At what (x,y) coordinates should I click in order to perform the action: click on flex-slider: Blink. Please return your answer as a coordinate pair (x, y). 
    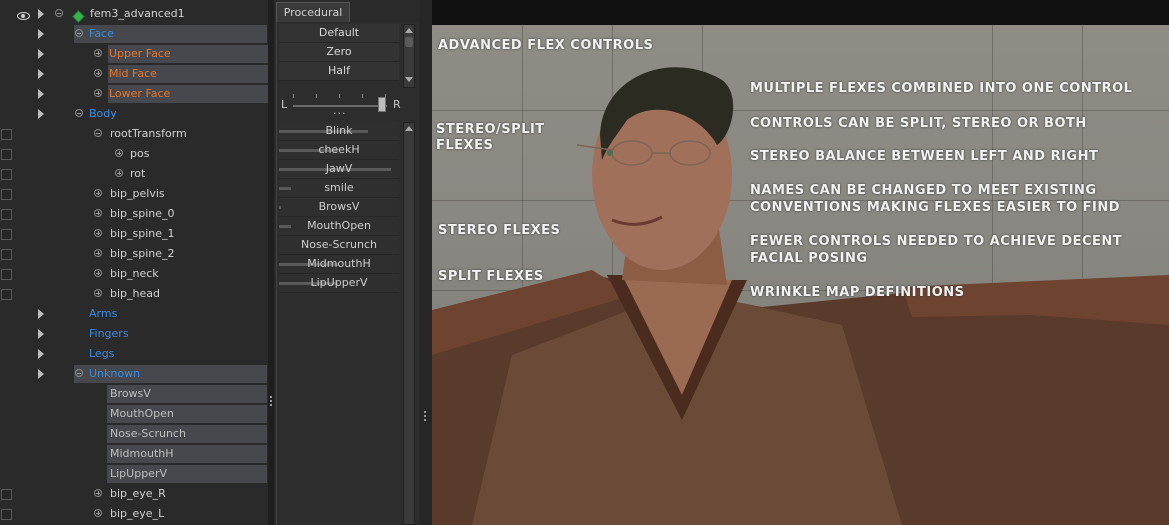
    Looking at the image, I should click on (339, 131).